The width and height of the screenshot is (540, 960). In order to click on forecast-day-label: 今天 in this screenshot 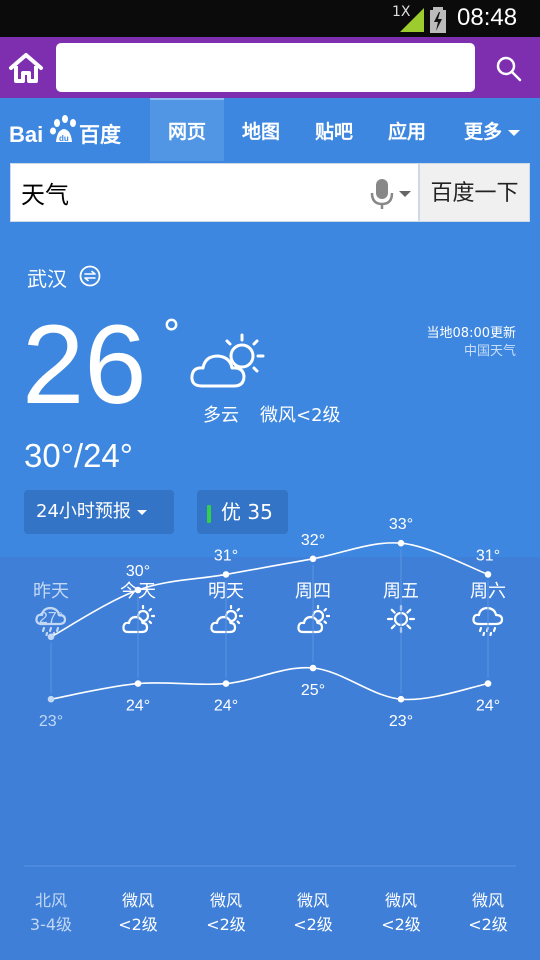, I will do `click(138, 591)`.